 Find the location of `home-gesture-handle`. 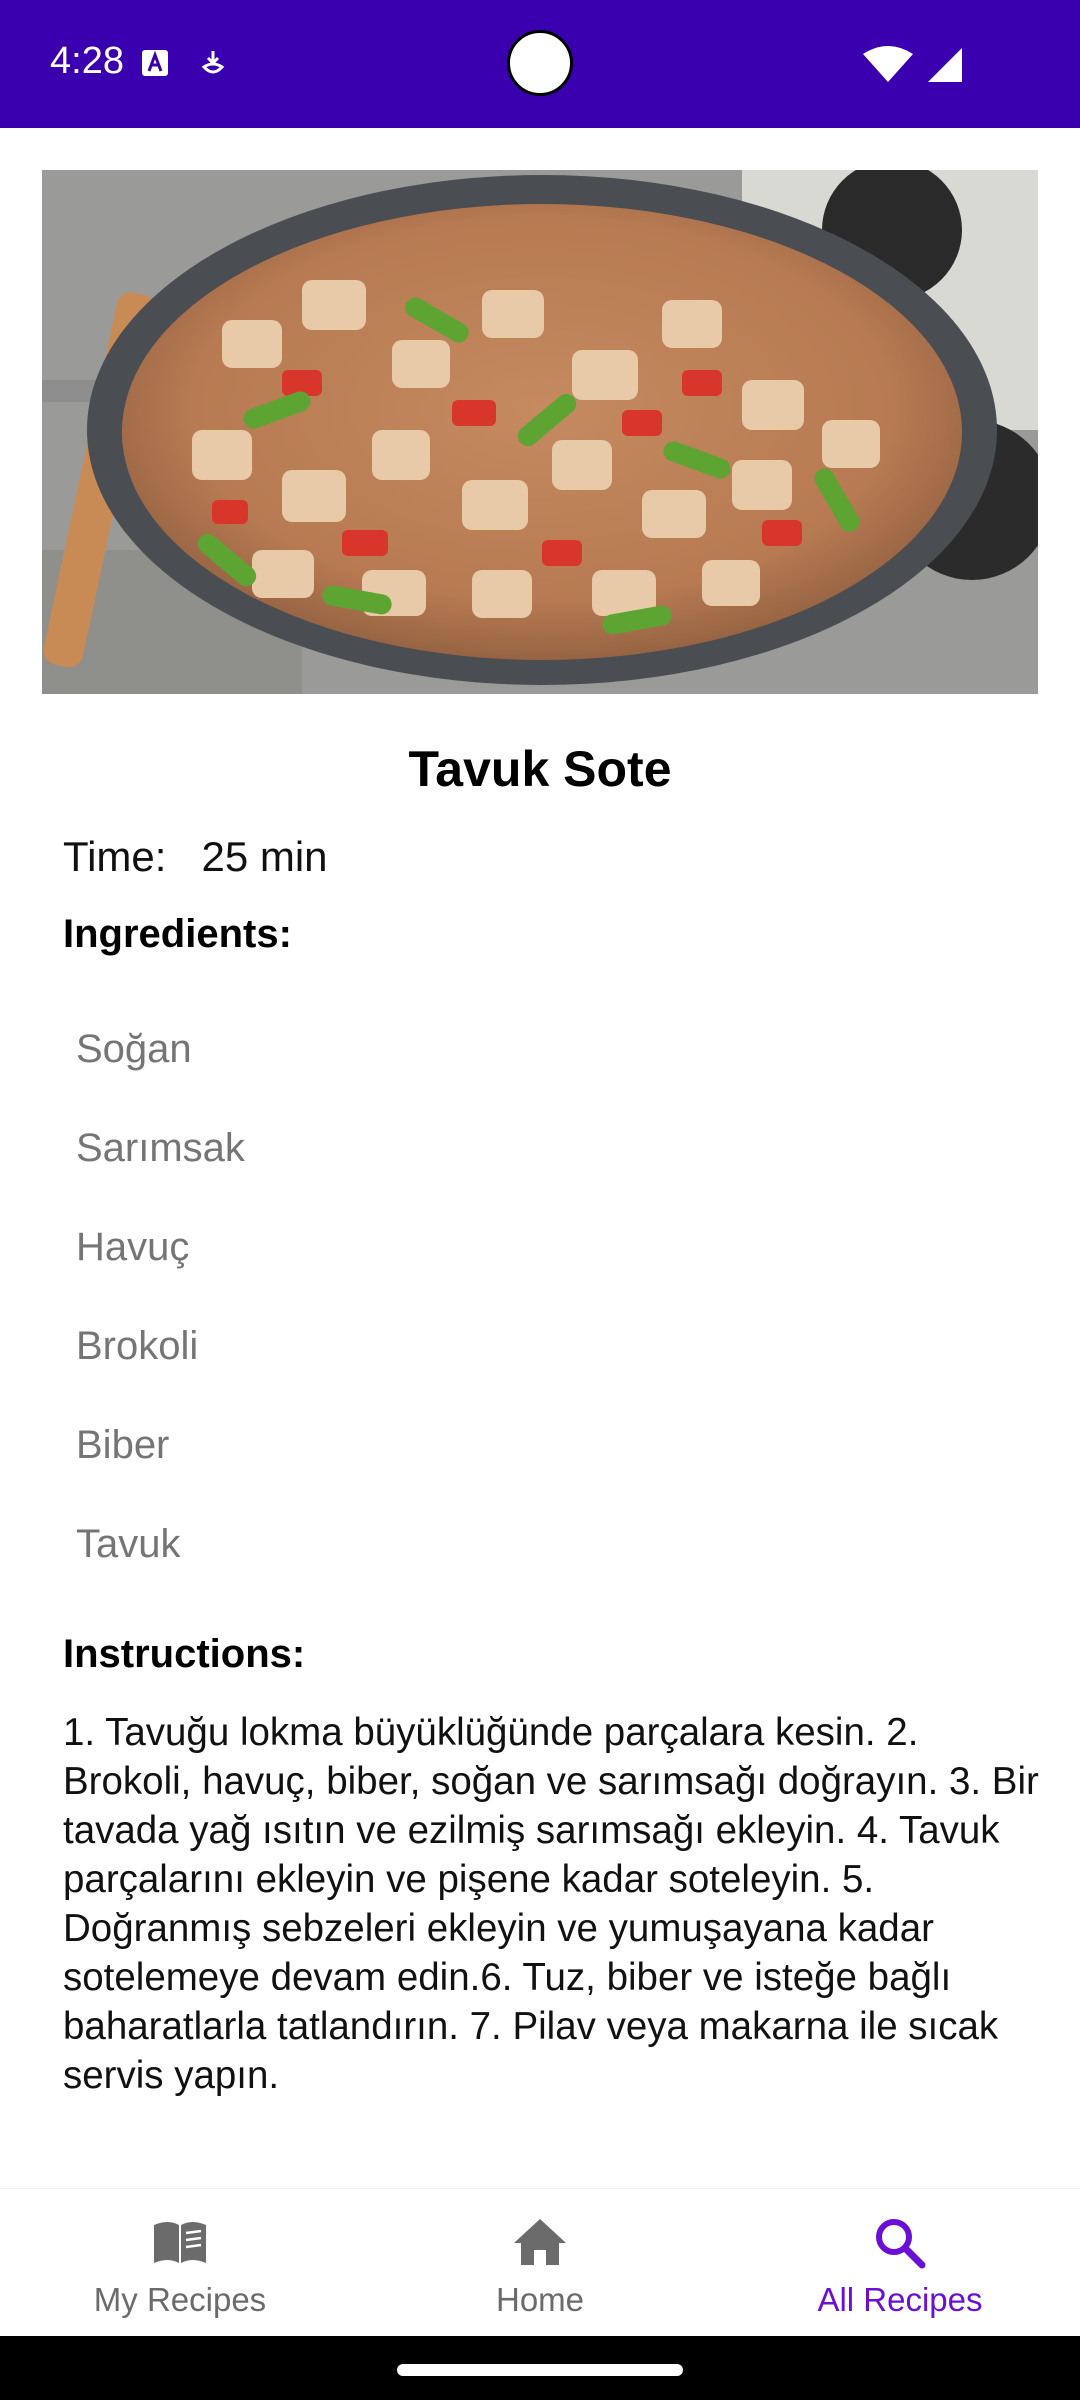

home-gesture-handle is located at coordinates (540, 2370).